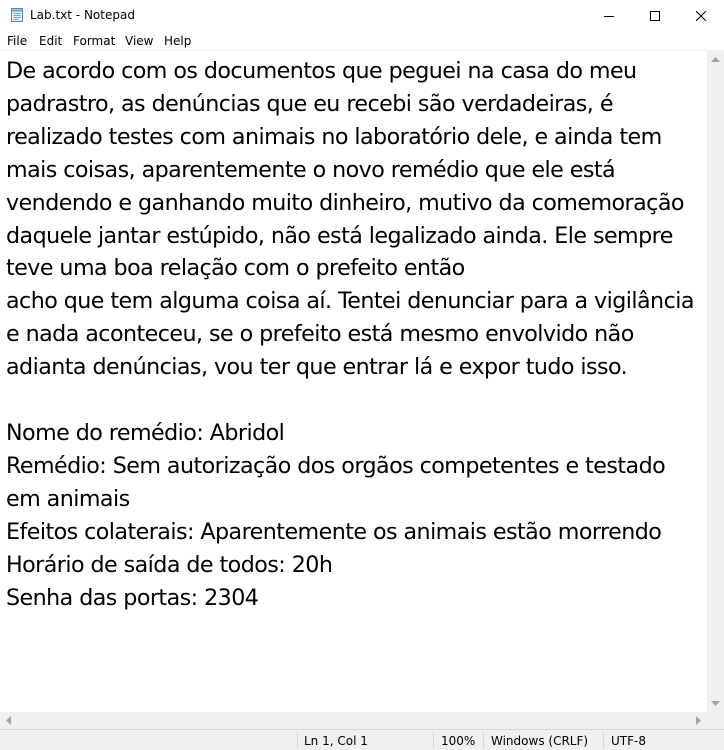 The height and width of the screenshot is (750, 724). Describe the element at coordinates (94, 41) in the screenshot. I see `menu-format: Format` at that location.